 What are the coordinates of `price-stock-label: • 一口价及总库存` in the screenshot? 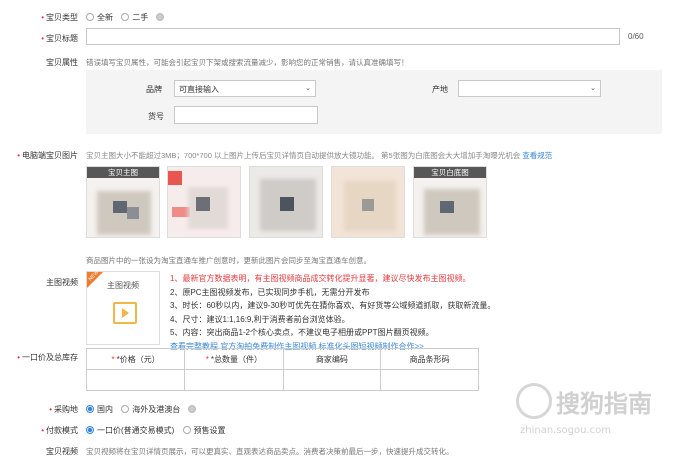 It's located at (47, 357).